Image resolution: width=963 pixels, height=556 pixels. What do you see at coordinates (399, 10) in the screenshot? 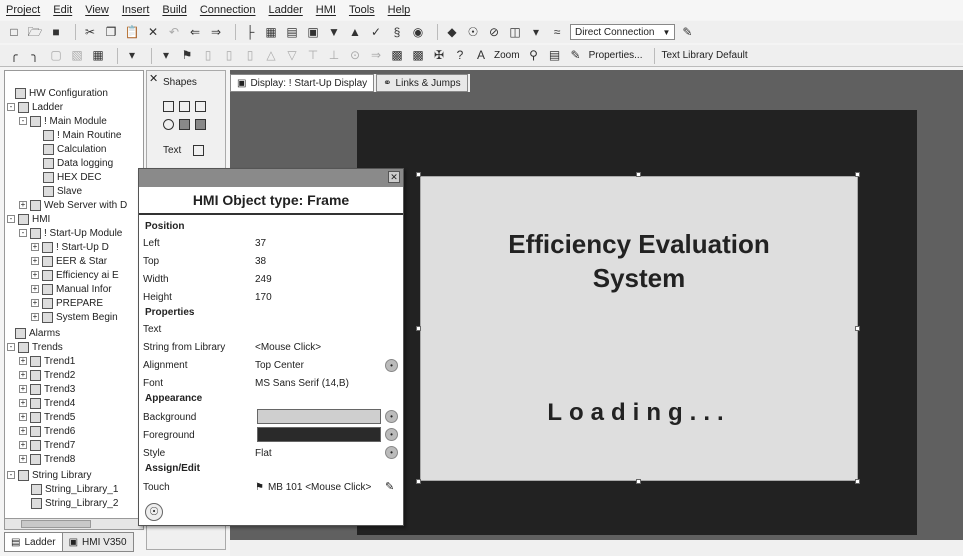
I see `menu-help: Help` at bounding box center [399, 10].